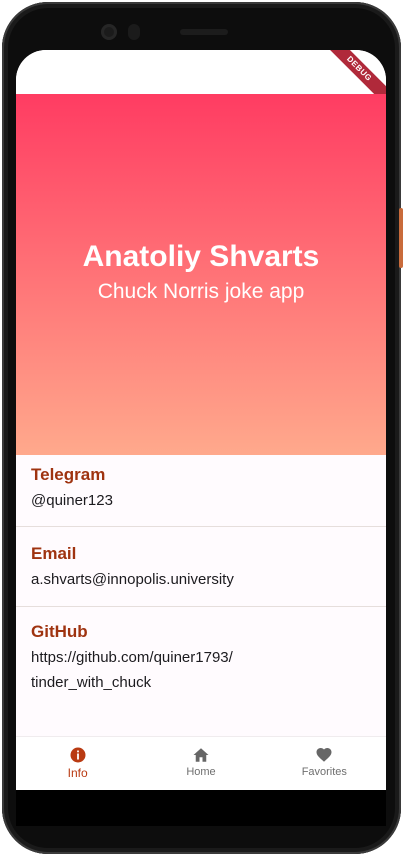 This screenshot has height=858, width=405. I want to click on info-icon, so click(78, 755).